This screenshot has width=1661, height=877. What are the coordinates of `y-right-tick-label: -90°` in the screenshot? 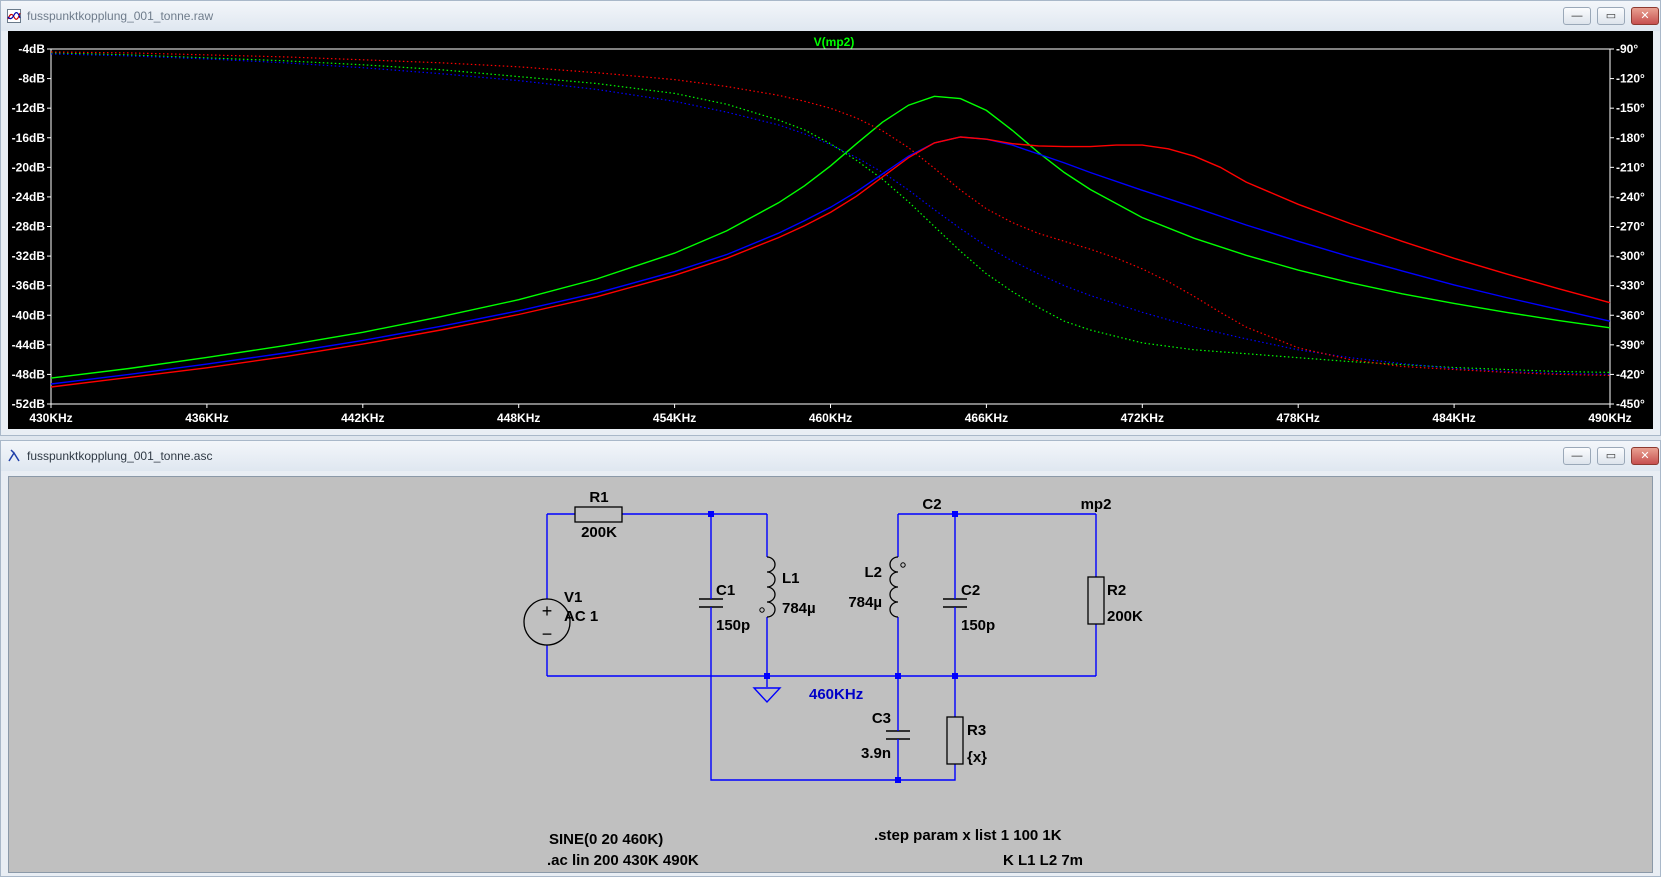 It's located at (1627, 49).